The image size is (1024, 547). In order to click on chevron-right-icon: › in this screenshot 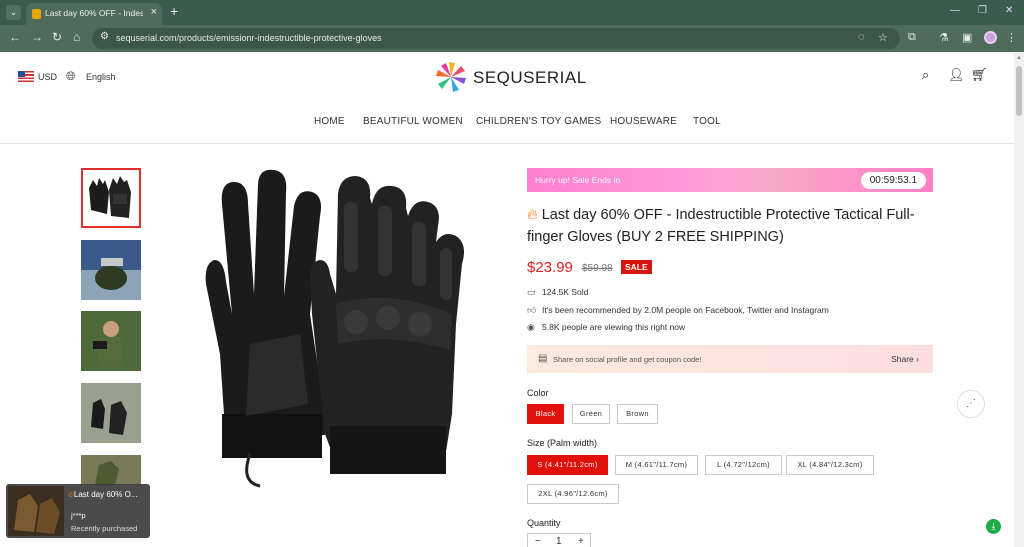, I will do `click(917, 359)`.